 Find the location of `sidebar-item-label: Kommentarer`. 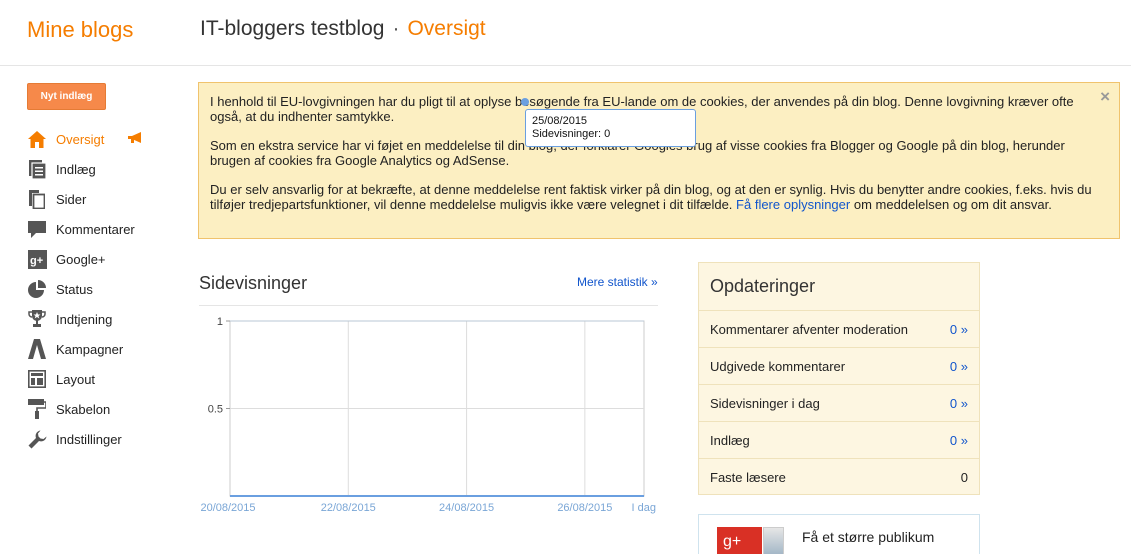

sidebar-item-label: Kommentarer is located at coordinates (95, 229).